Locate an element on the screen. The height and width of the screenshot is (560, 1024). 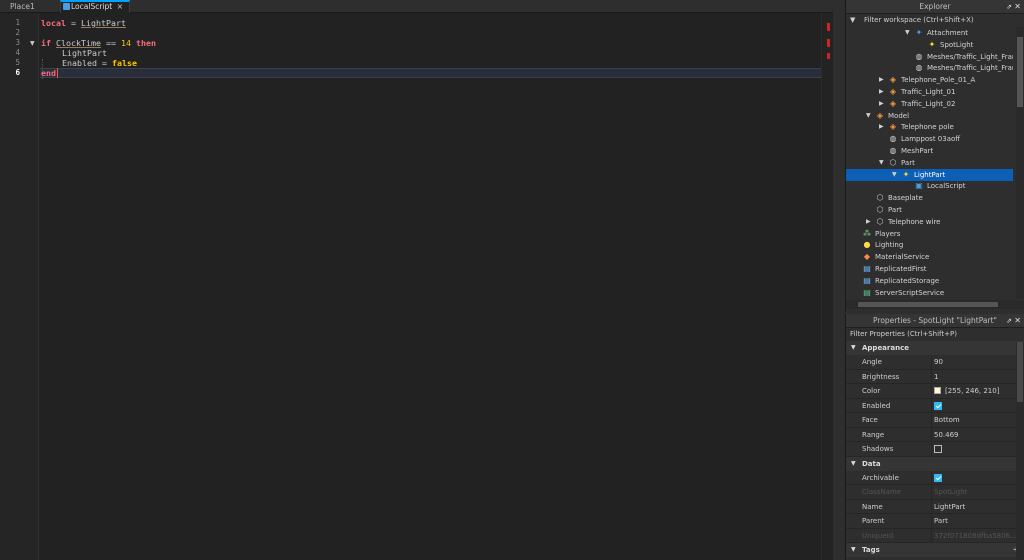
prop-classname: ClassName SpotLight is located at coordinates (935, 492).